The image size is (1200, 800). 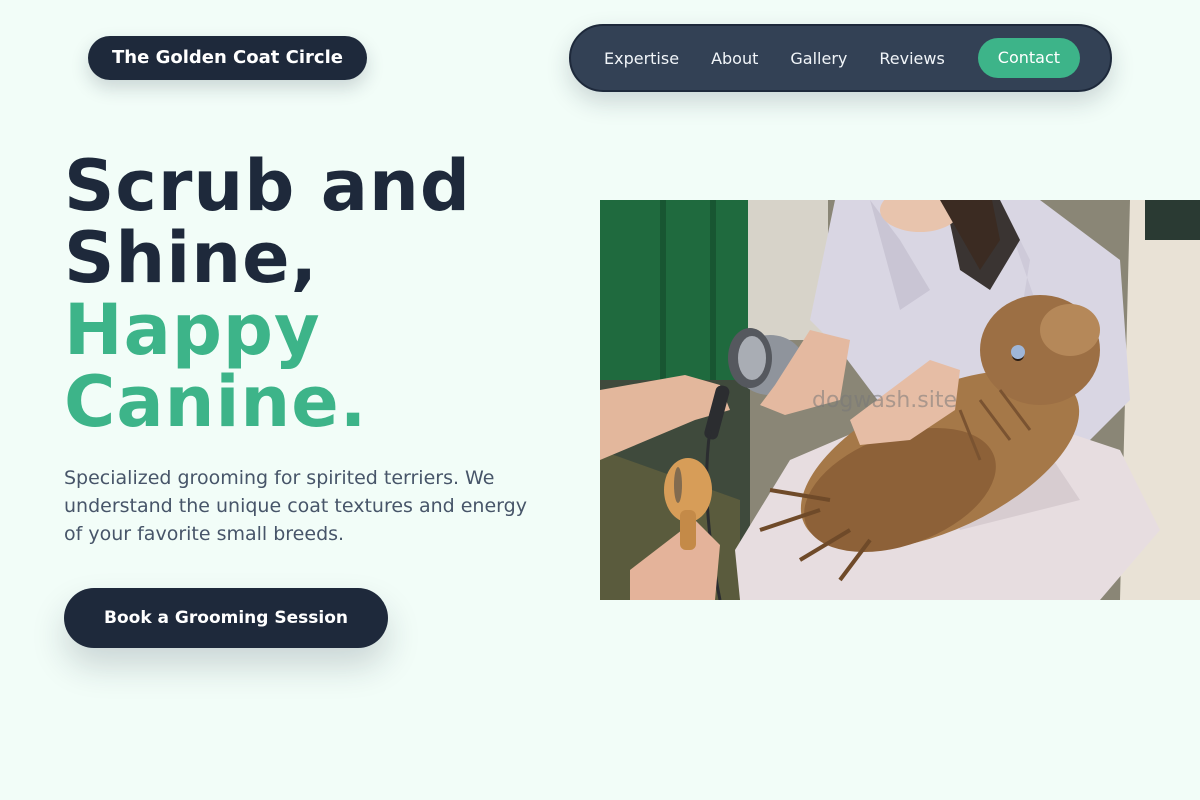 I want to click on nav-link-expertise: Expertise, so click(x=641, y=58).